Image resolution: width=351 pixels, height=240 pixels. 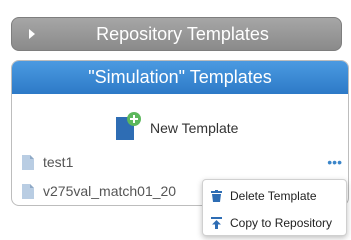 What do you see at coordinates (281, 223) in the screenshot?
I see `copy-to-repository-label: Copy to Repository` at bounding box center [281, 223].